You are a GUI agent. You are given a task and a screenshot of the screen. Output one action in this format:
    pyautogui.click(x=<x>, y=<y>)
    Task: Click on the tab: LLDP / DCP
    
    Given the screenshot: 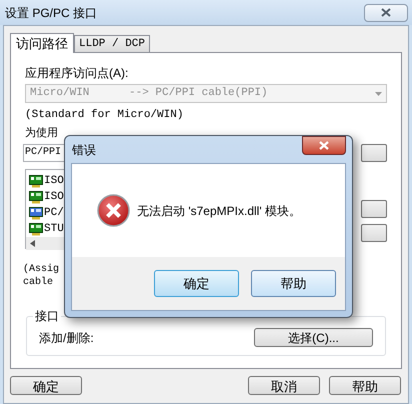 What is the action you would take?
    pyautogui.click(x=112, y=43)
    